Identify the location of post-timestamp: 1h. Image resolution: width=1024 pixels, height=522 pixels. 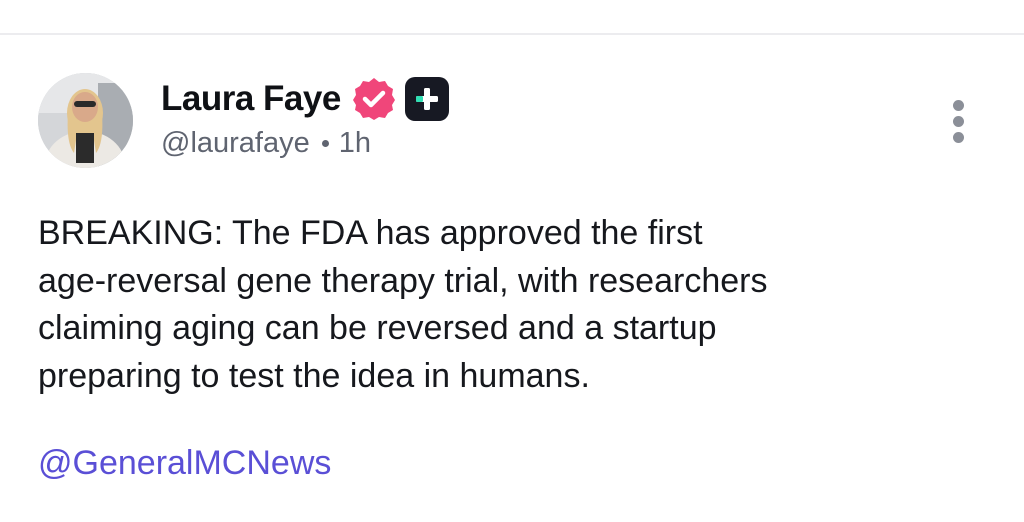
(355, 143).